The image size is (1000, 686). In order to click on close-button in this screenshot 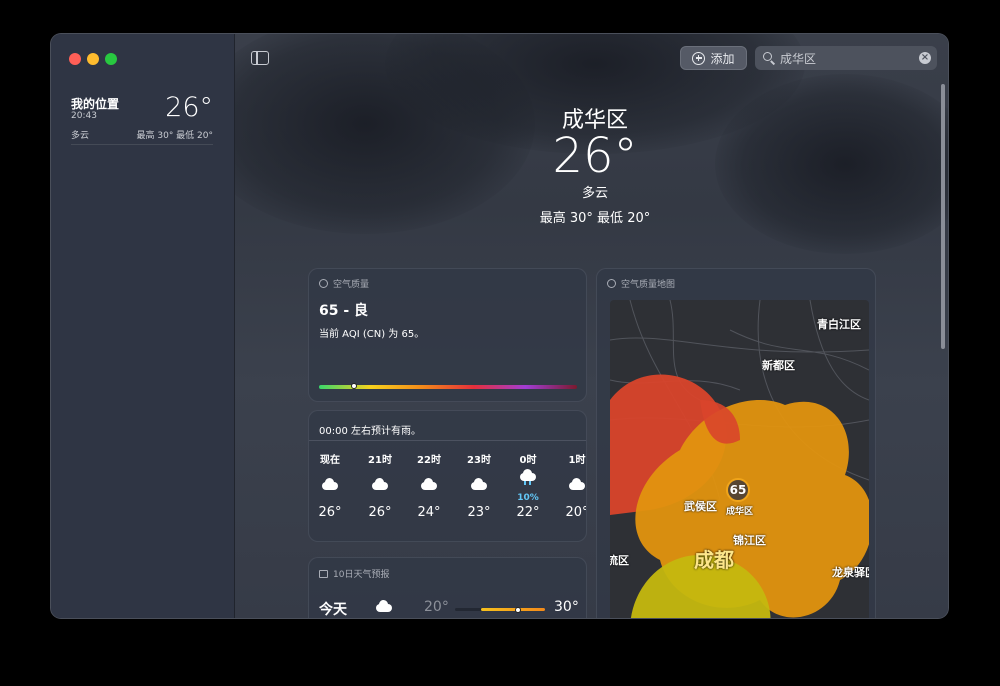, I will do `click(75, 59)`.